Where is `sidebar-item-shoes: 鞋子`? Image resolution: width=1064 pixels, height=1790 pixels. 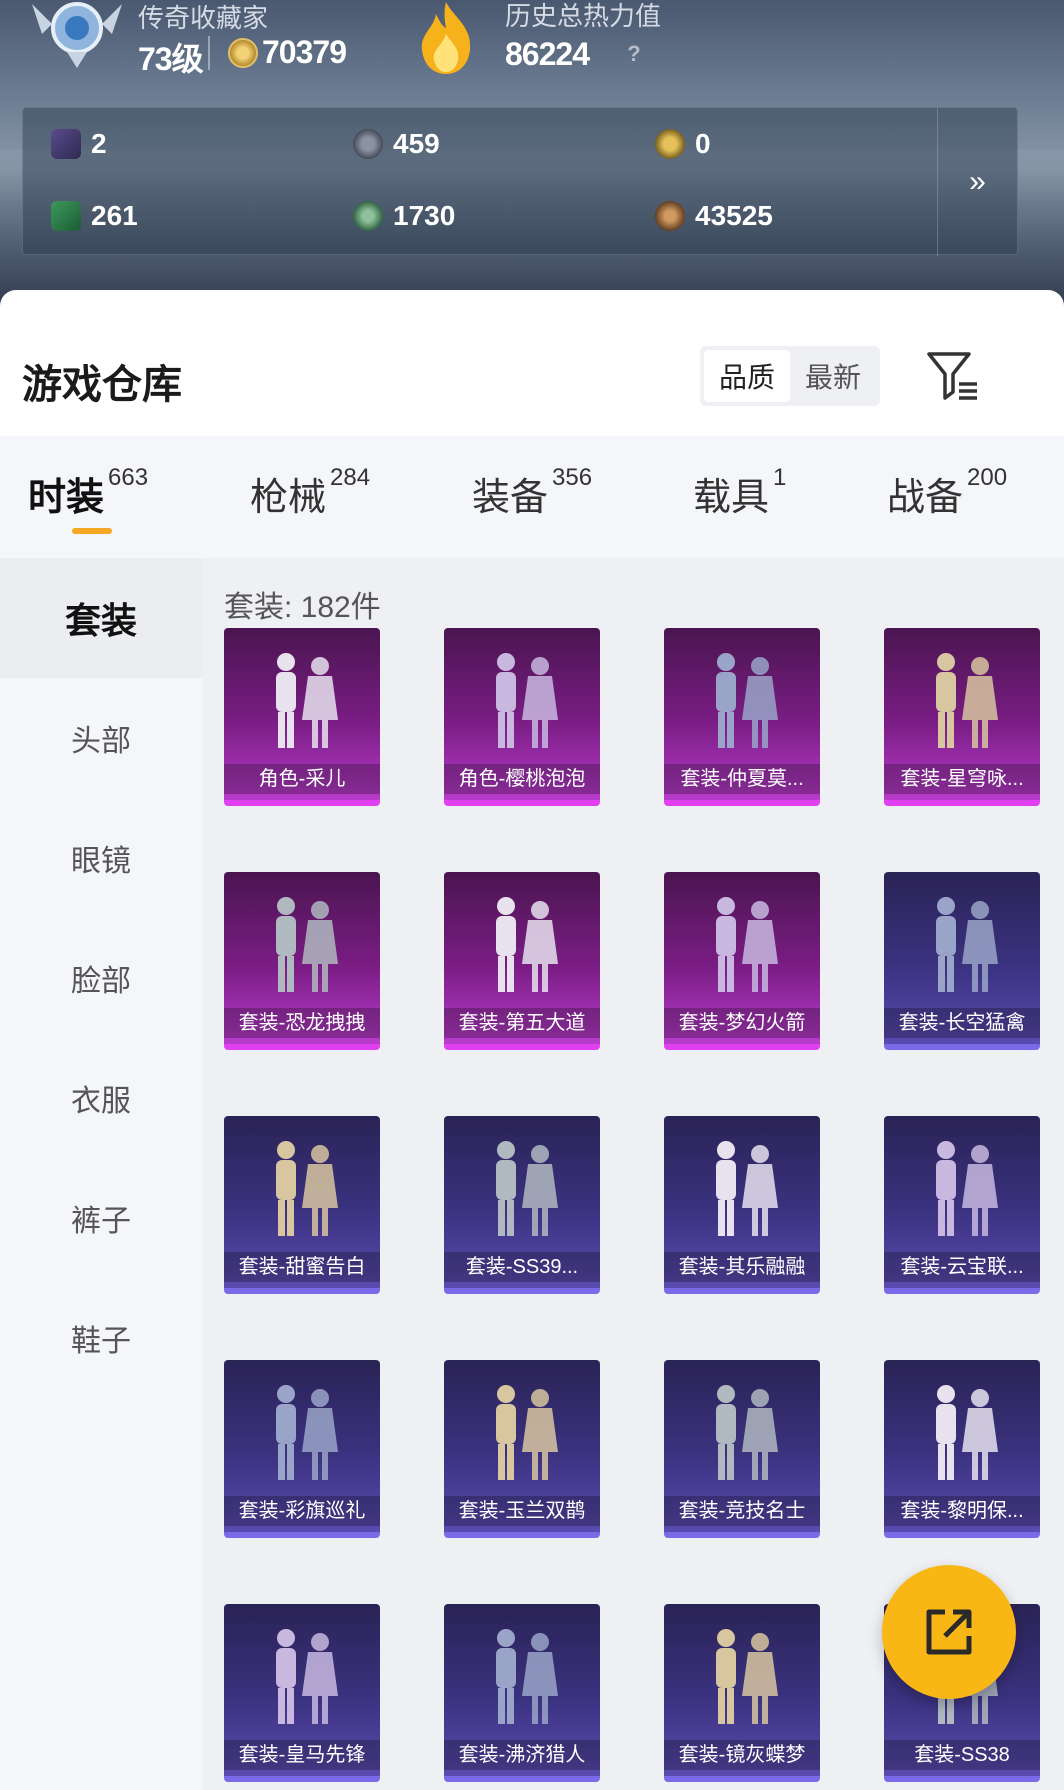
sidebar-item-shoes: 鞋子 is located at coordinates (101, 1338).